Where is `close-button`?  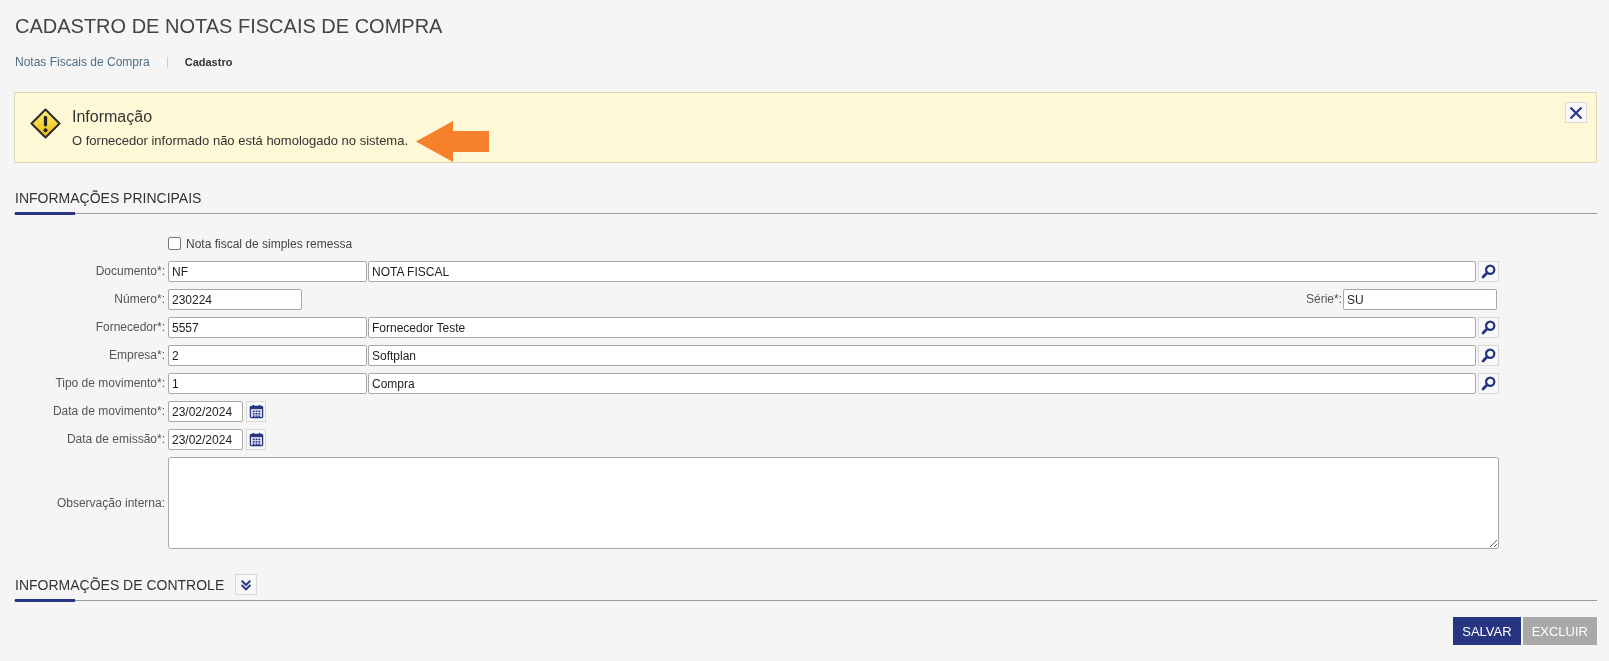
close-button is located at coordinates (1576, 112).